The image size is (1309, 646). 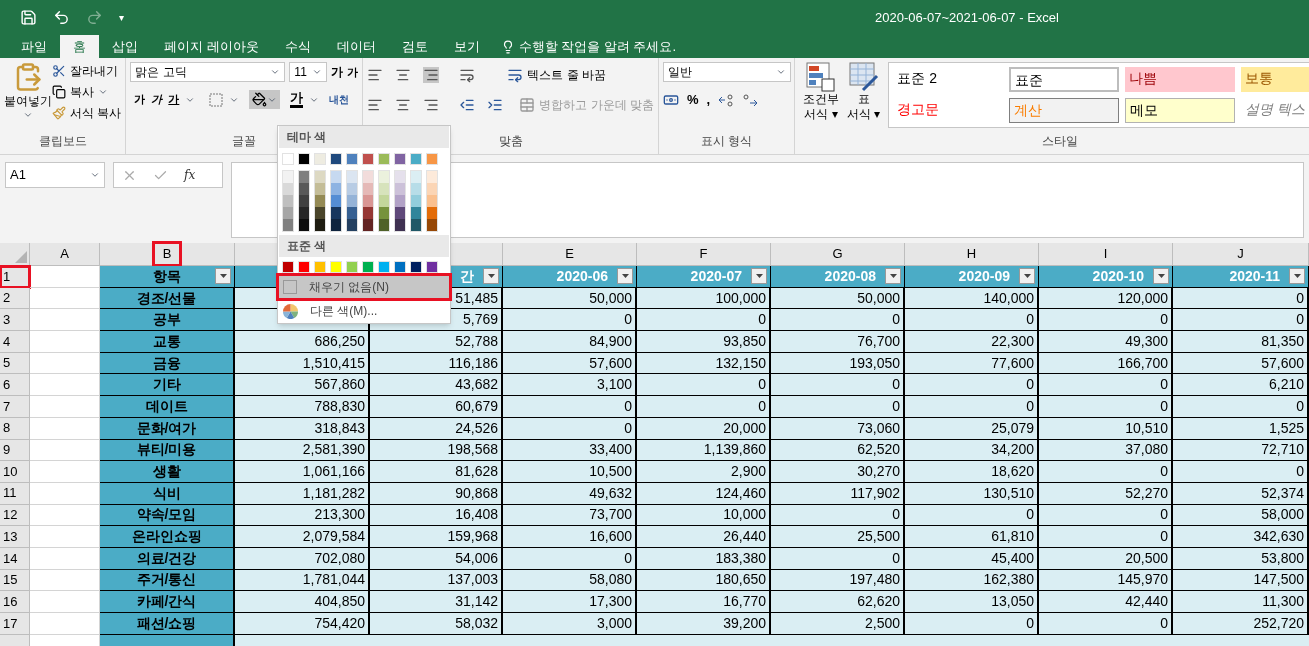 I want to click on format-painter-button: 서식 복사, so click(x=96, y=113).